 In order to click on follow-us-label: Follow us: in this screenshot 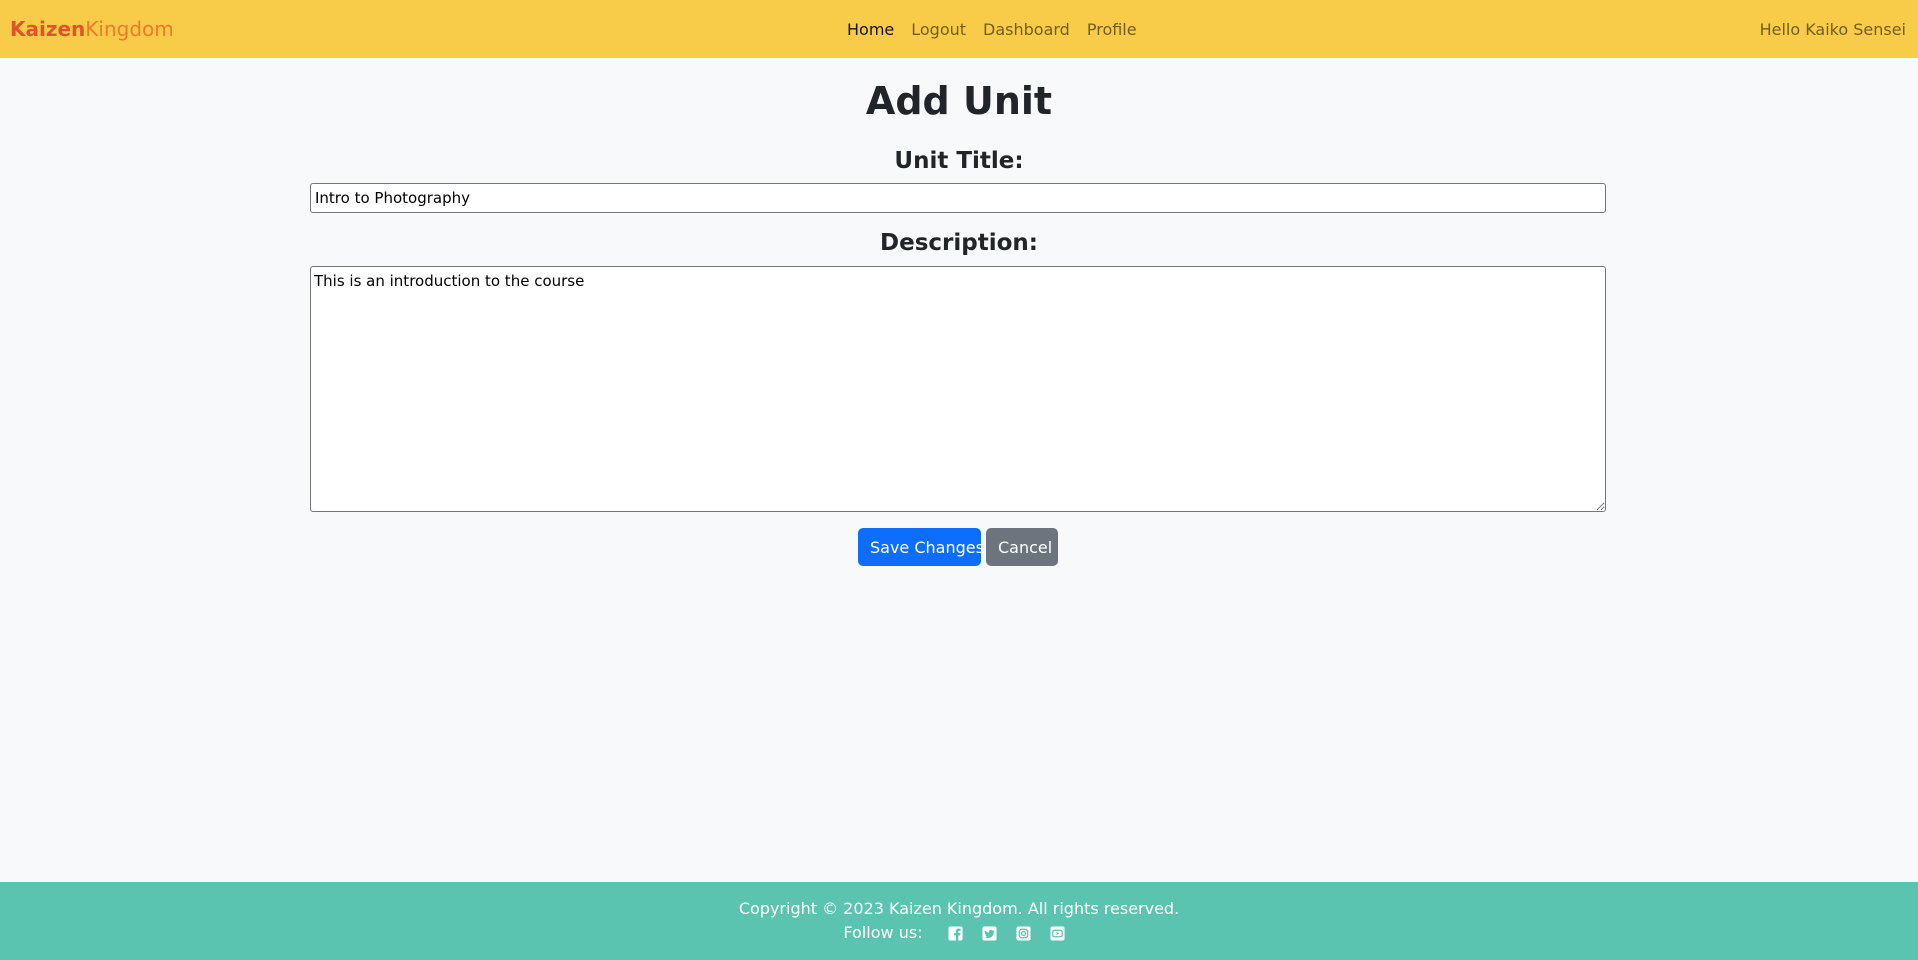, I will do `click(883, 932)`.